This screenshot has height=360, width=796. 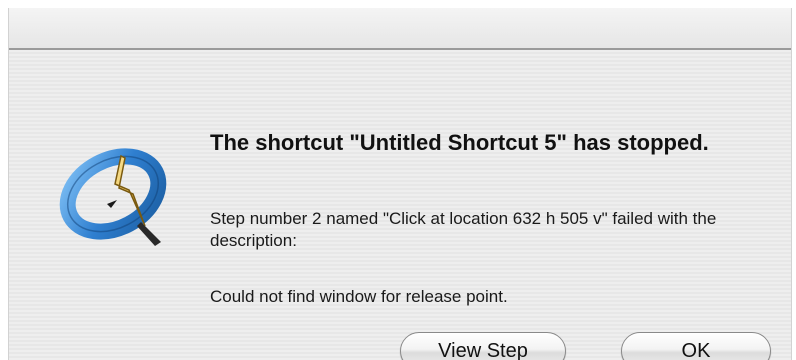 What do you see at coordinates (400, 29) in the screenshot?
I see `dialog-titlebar` at bounding box center [400, 29].